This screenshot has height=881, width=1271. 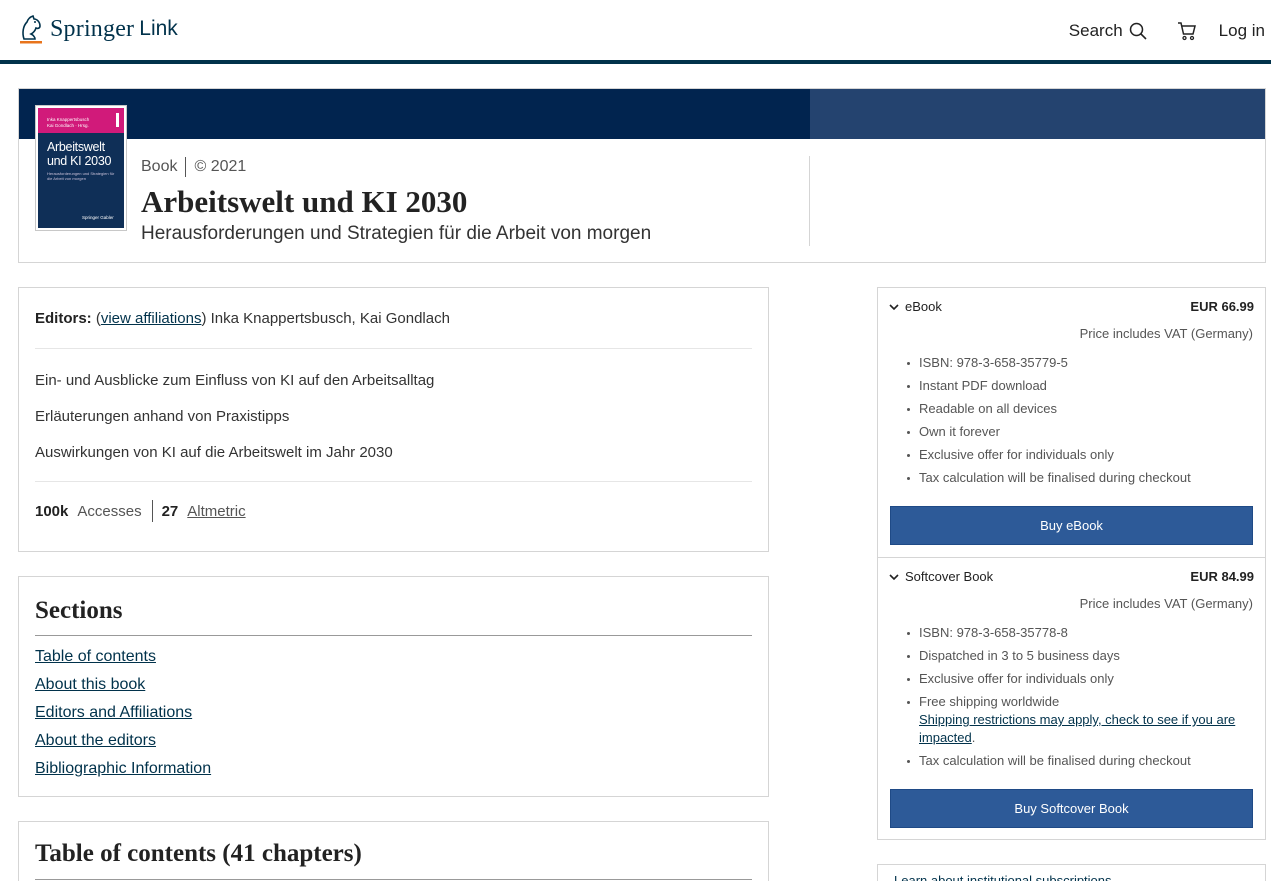 What do you see at coordinates (162, 416) in the screenshot?
I see `highlight-item: Erläuterungen anhand von Praxistipps` at bounding box center [162, 416].